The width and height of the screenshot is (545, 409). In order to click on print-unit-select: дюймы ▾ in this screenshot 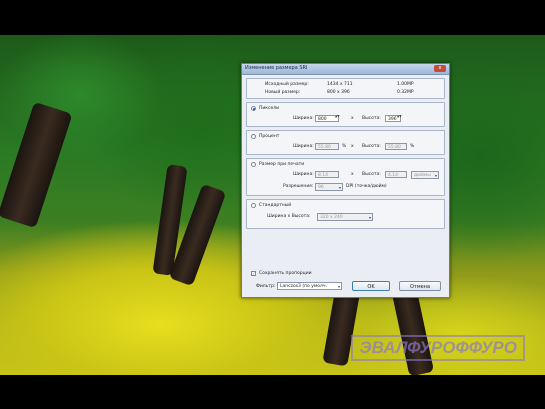, I will do `click(425, 175)`.